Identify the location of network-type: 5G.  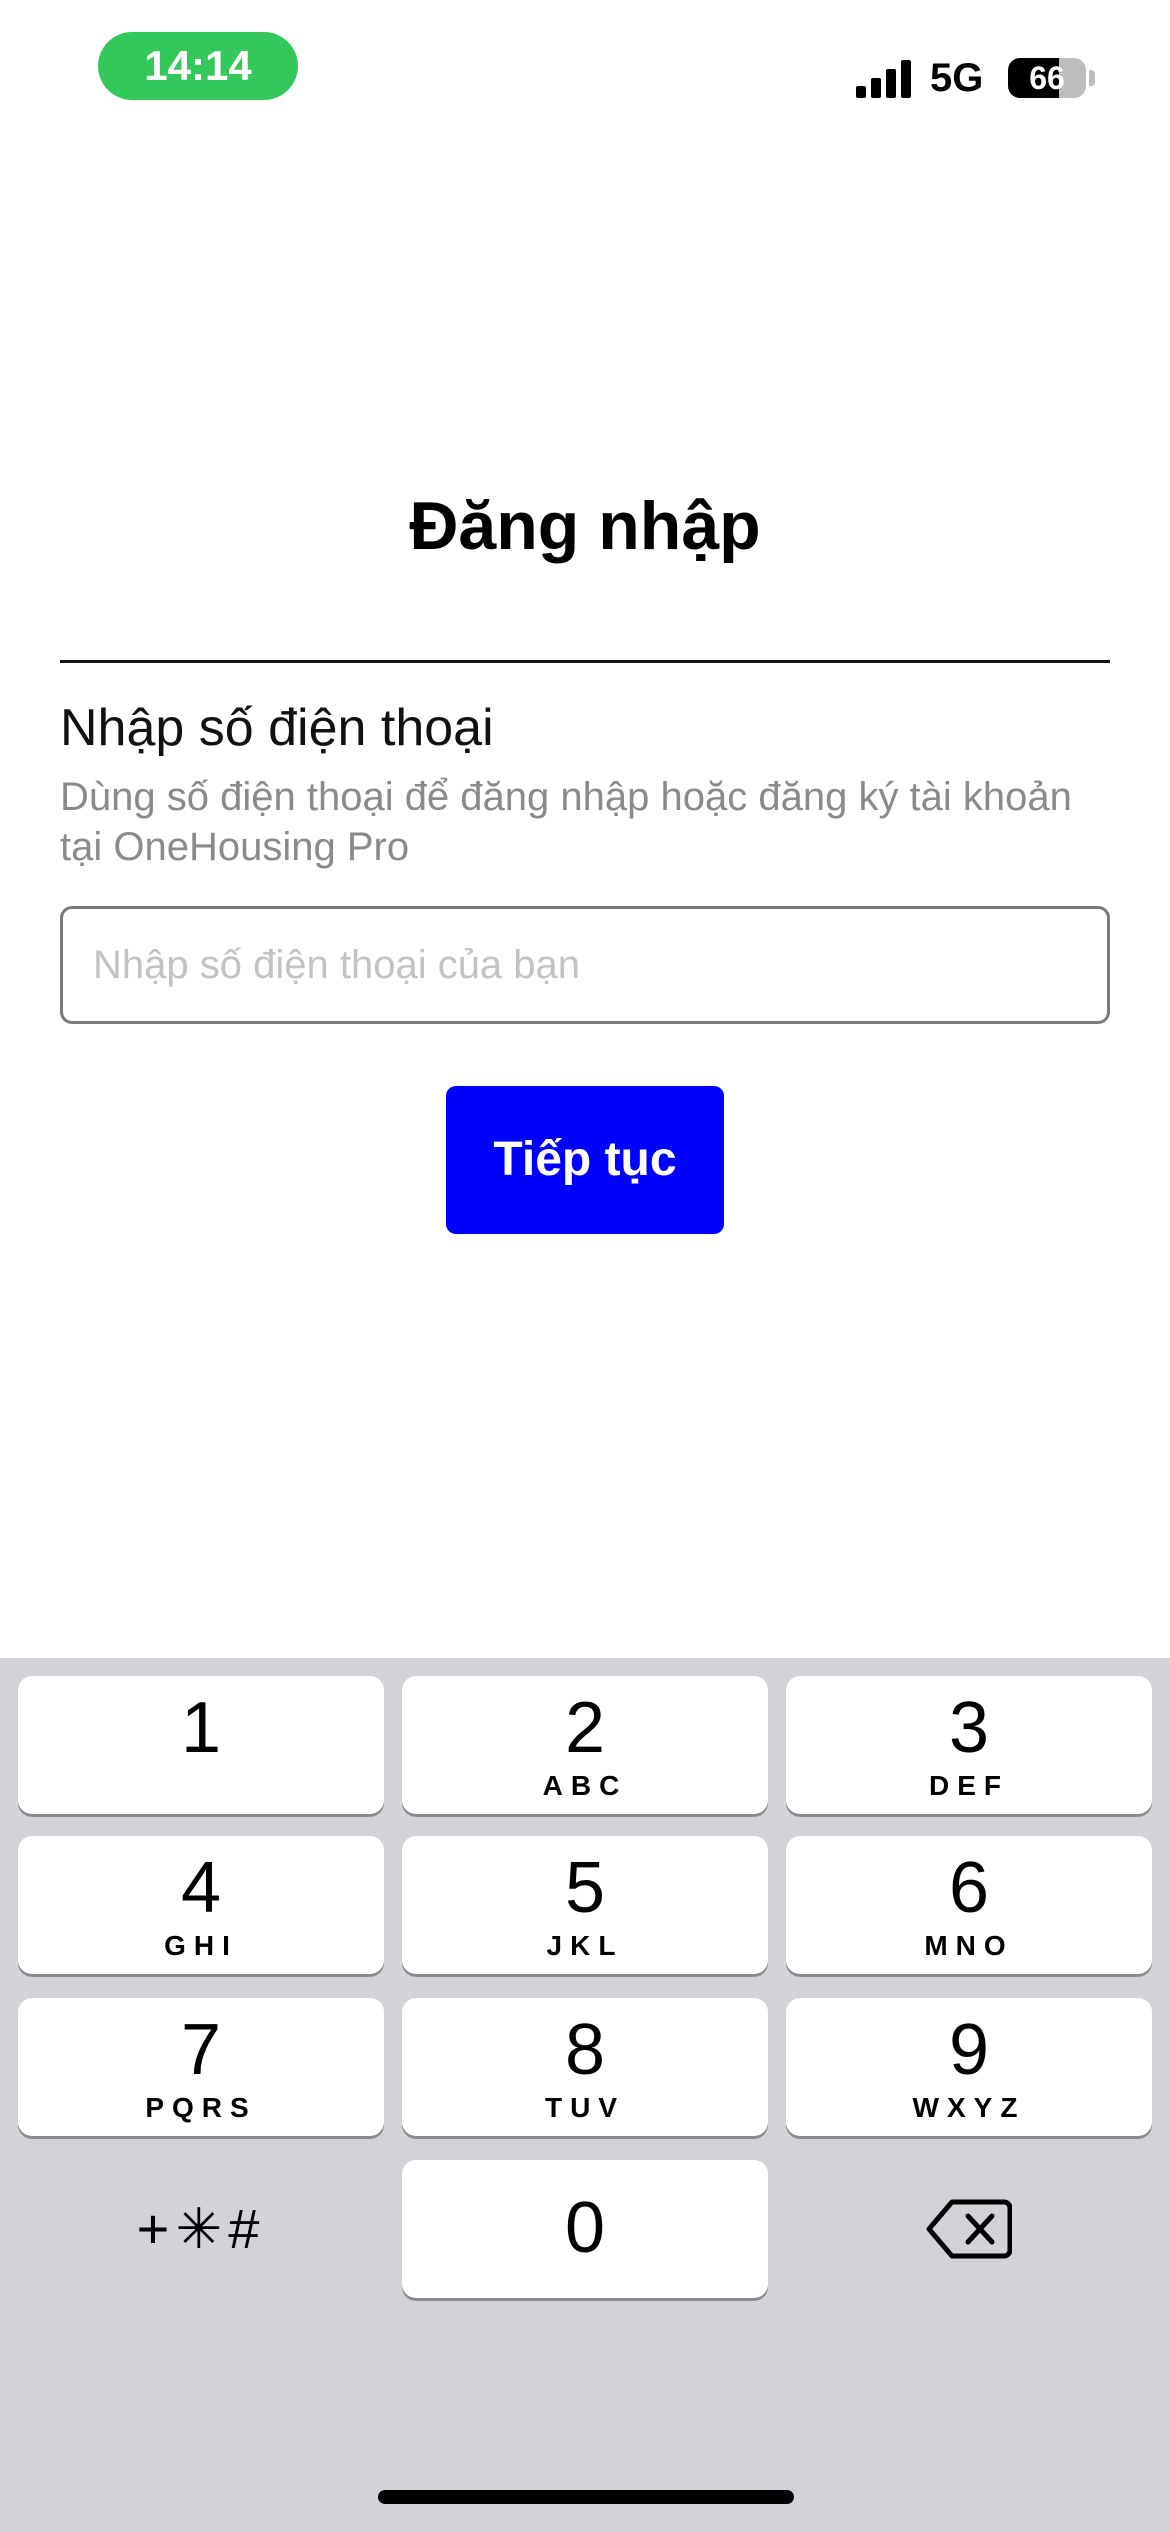
(957, 78).